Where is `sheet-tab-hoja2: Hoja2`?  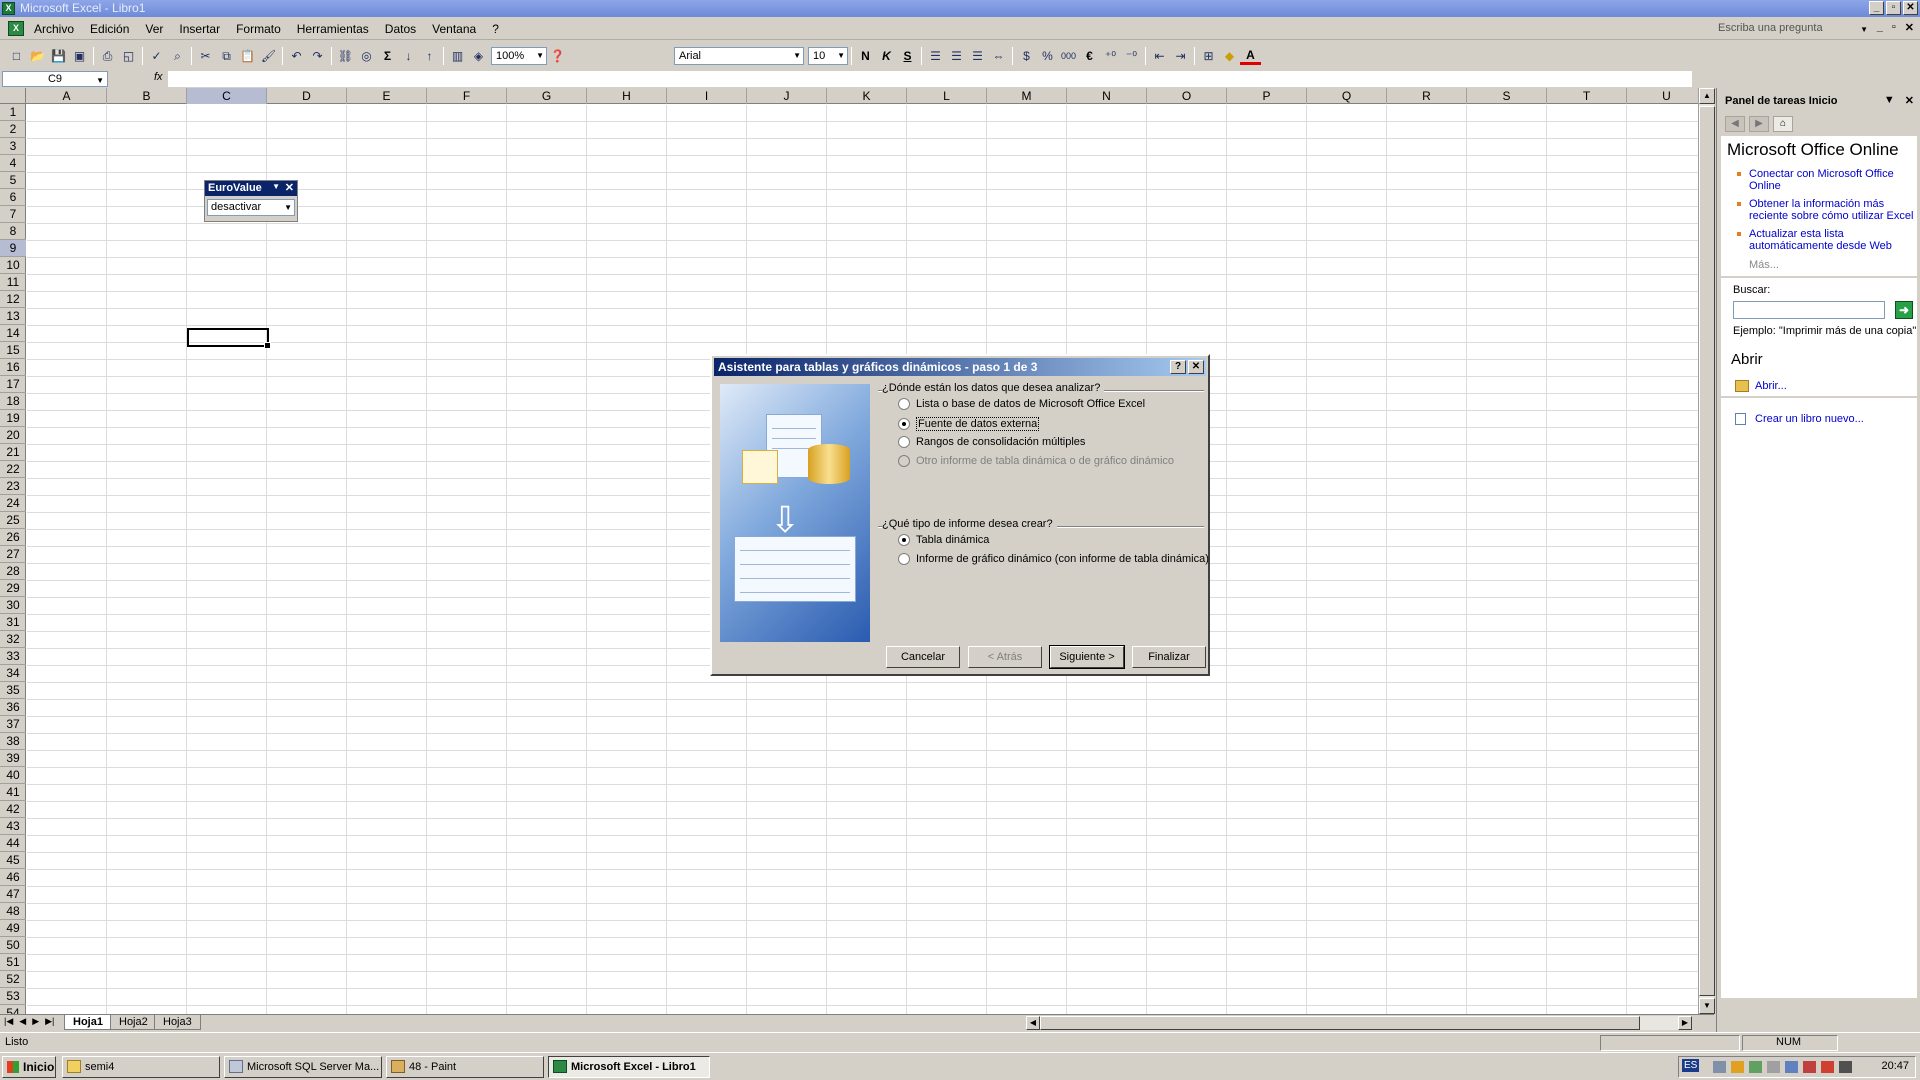
sheet-tab-hoja2: Hoja2 is located at coordinates (133, 1022).